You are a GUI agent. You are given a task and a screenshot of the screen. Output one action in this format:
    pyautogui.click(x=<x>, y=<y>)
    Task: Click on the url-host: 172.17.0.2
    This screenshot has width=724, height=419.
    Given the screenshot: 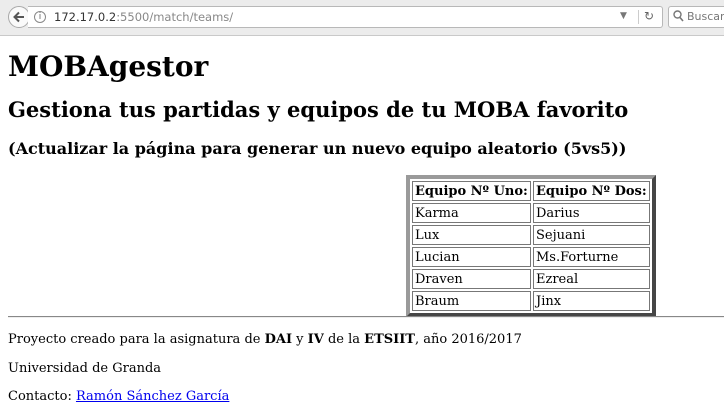 What is the action you would take?
    pyautogui.click(x=85, y=17)
    